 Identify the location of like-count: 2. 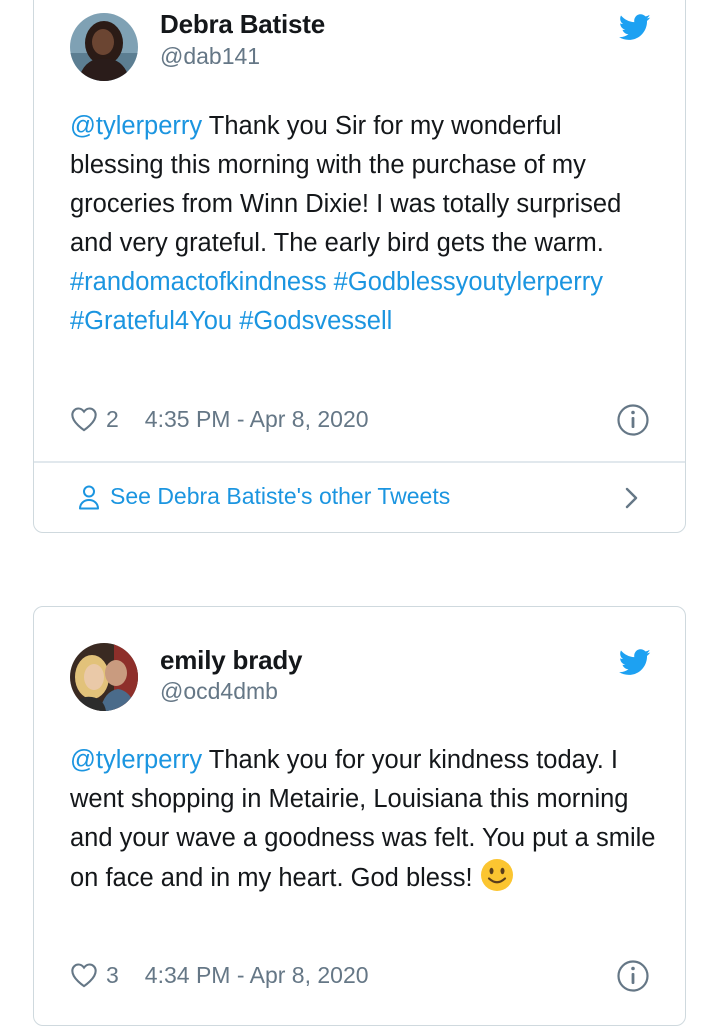
(112, 419).